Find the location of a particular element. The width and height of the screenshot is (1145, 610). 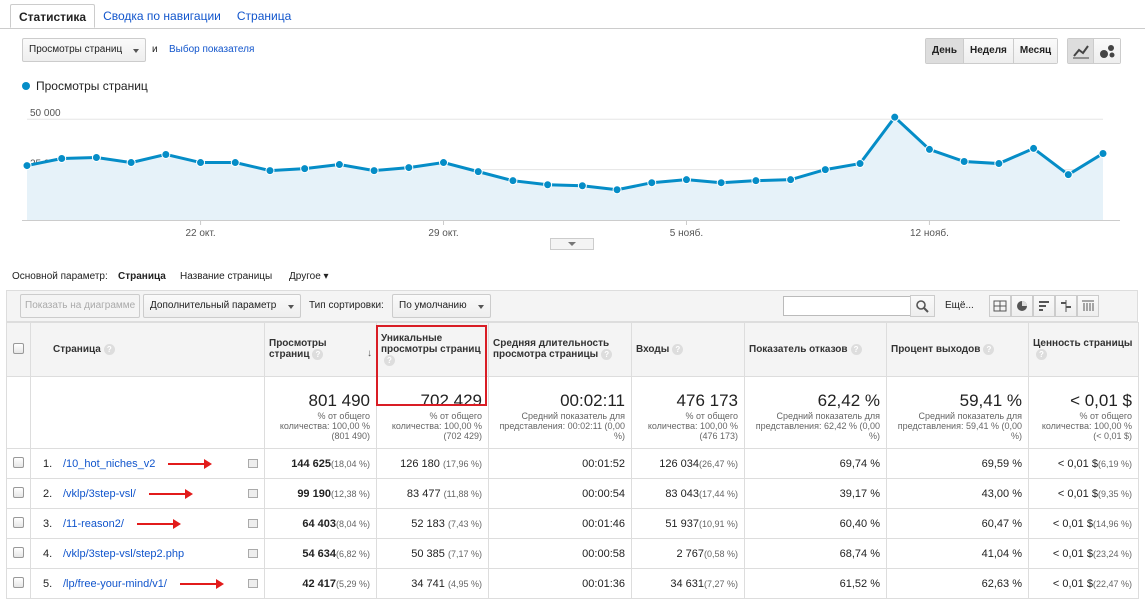

row-index: 5. is located at coordinates (48, 583).